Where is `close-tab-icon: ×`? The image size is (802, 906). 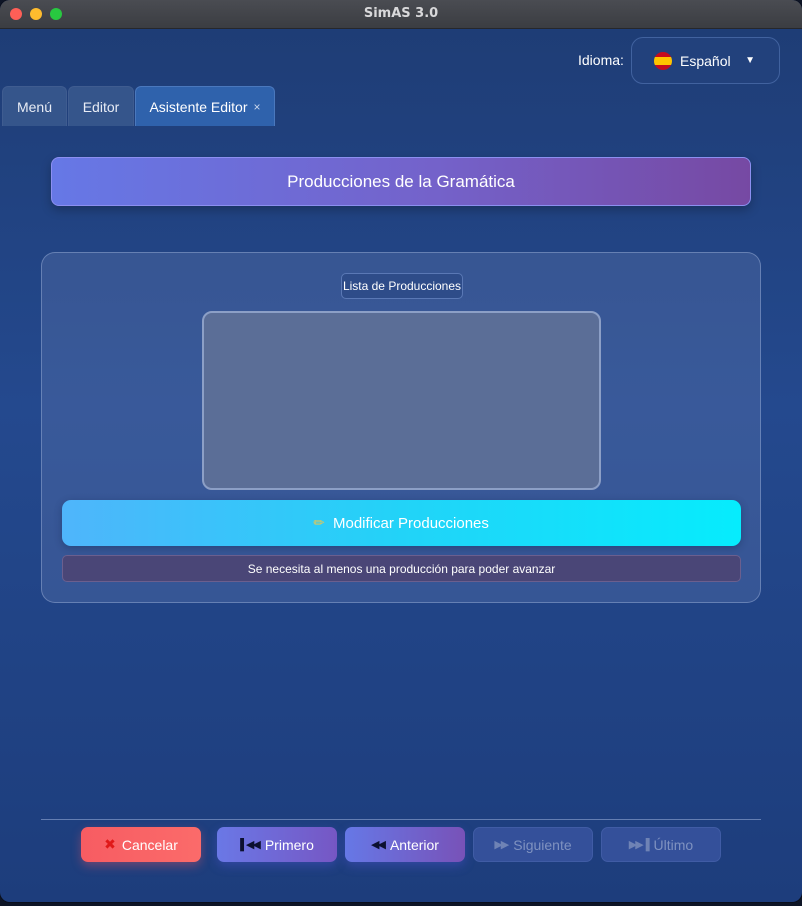 close-tab-icon: × is located at coordinates (257, 107).